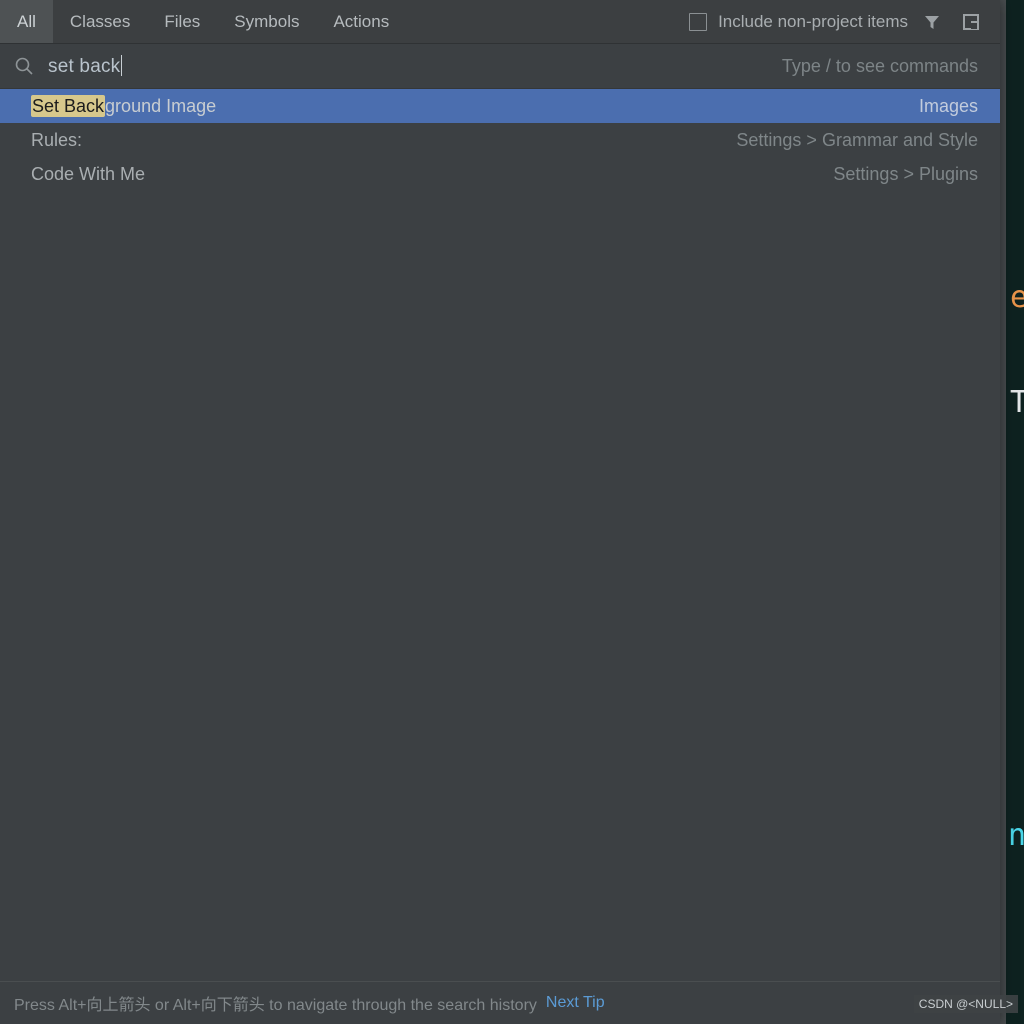 Image resolution: width=1024 pixels, height=1024 pixels. Describe the element at coordinates (122, 65) in the screenshot. I see `text-caret` at that location.